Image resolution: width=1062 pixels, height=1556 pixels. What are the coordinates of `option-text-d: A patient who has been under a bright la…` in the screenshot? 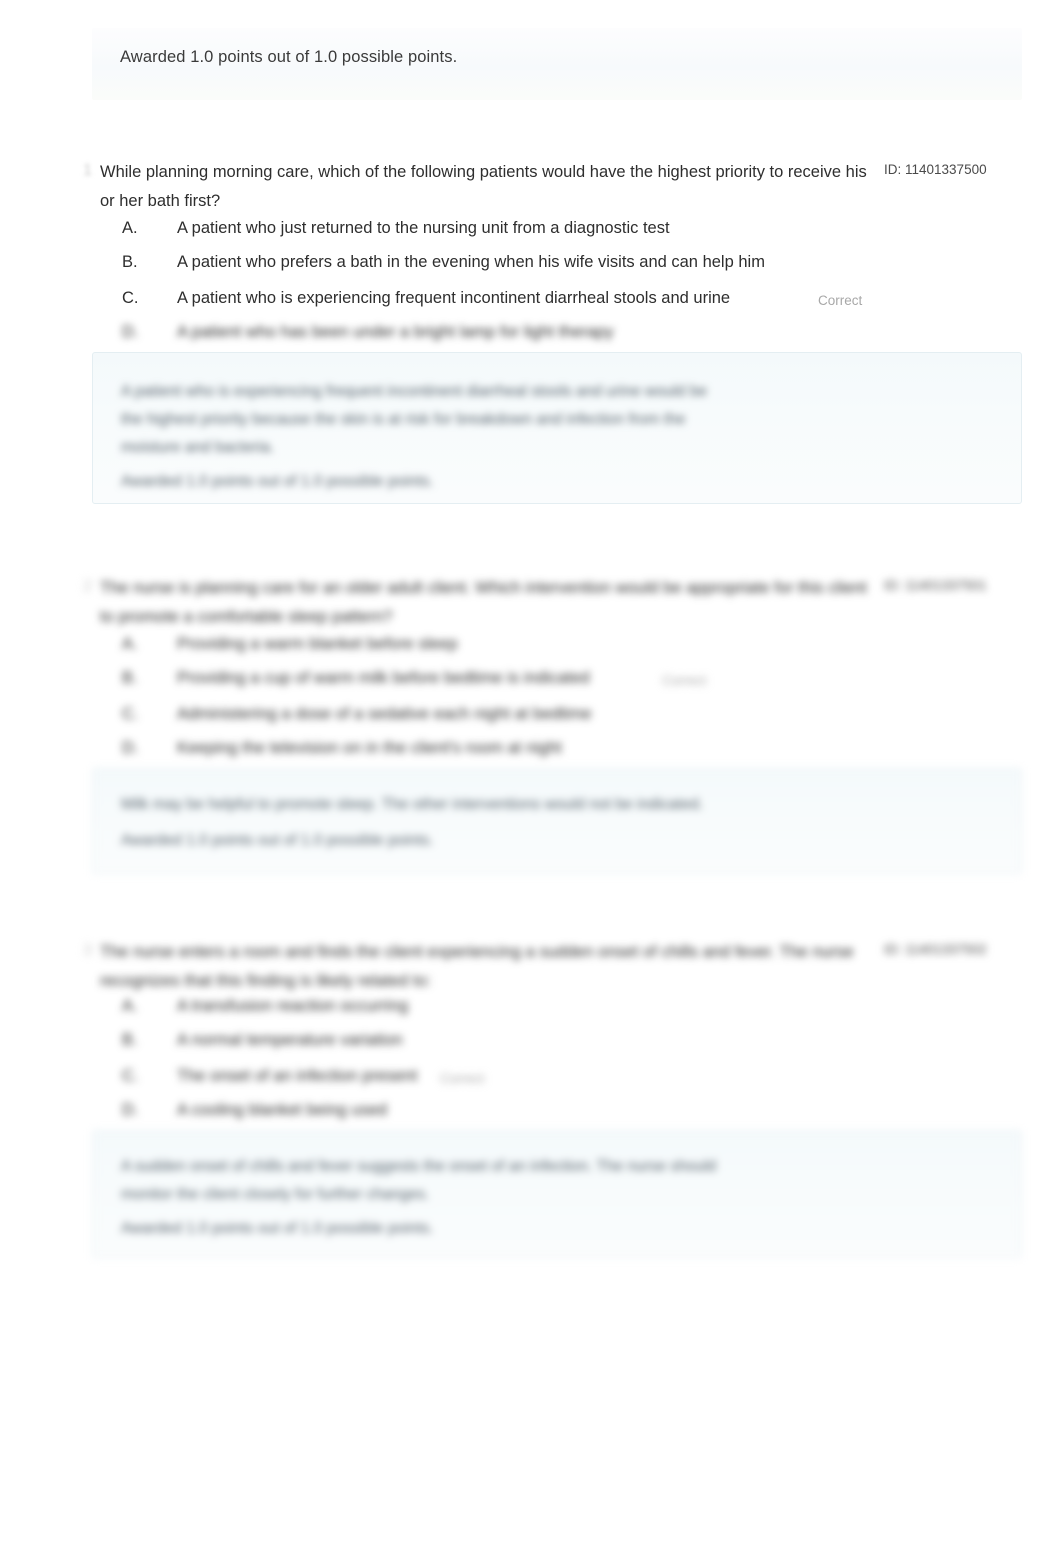 It's located at (395, 332).